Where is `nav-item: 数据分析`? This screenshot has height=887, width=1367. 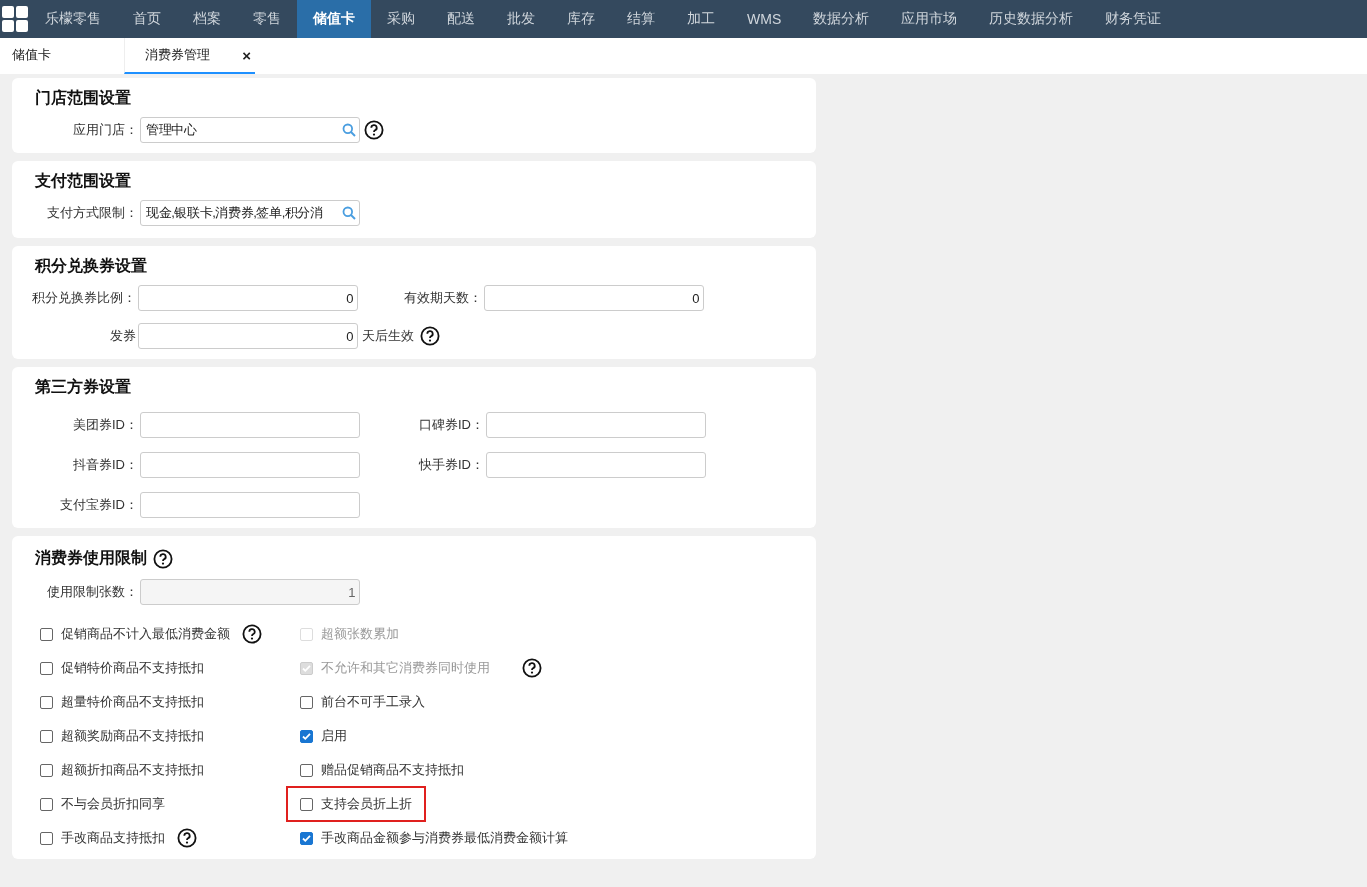
nav-item: 数据分析 is located at coordinates (841, 19).